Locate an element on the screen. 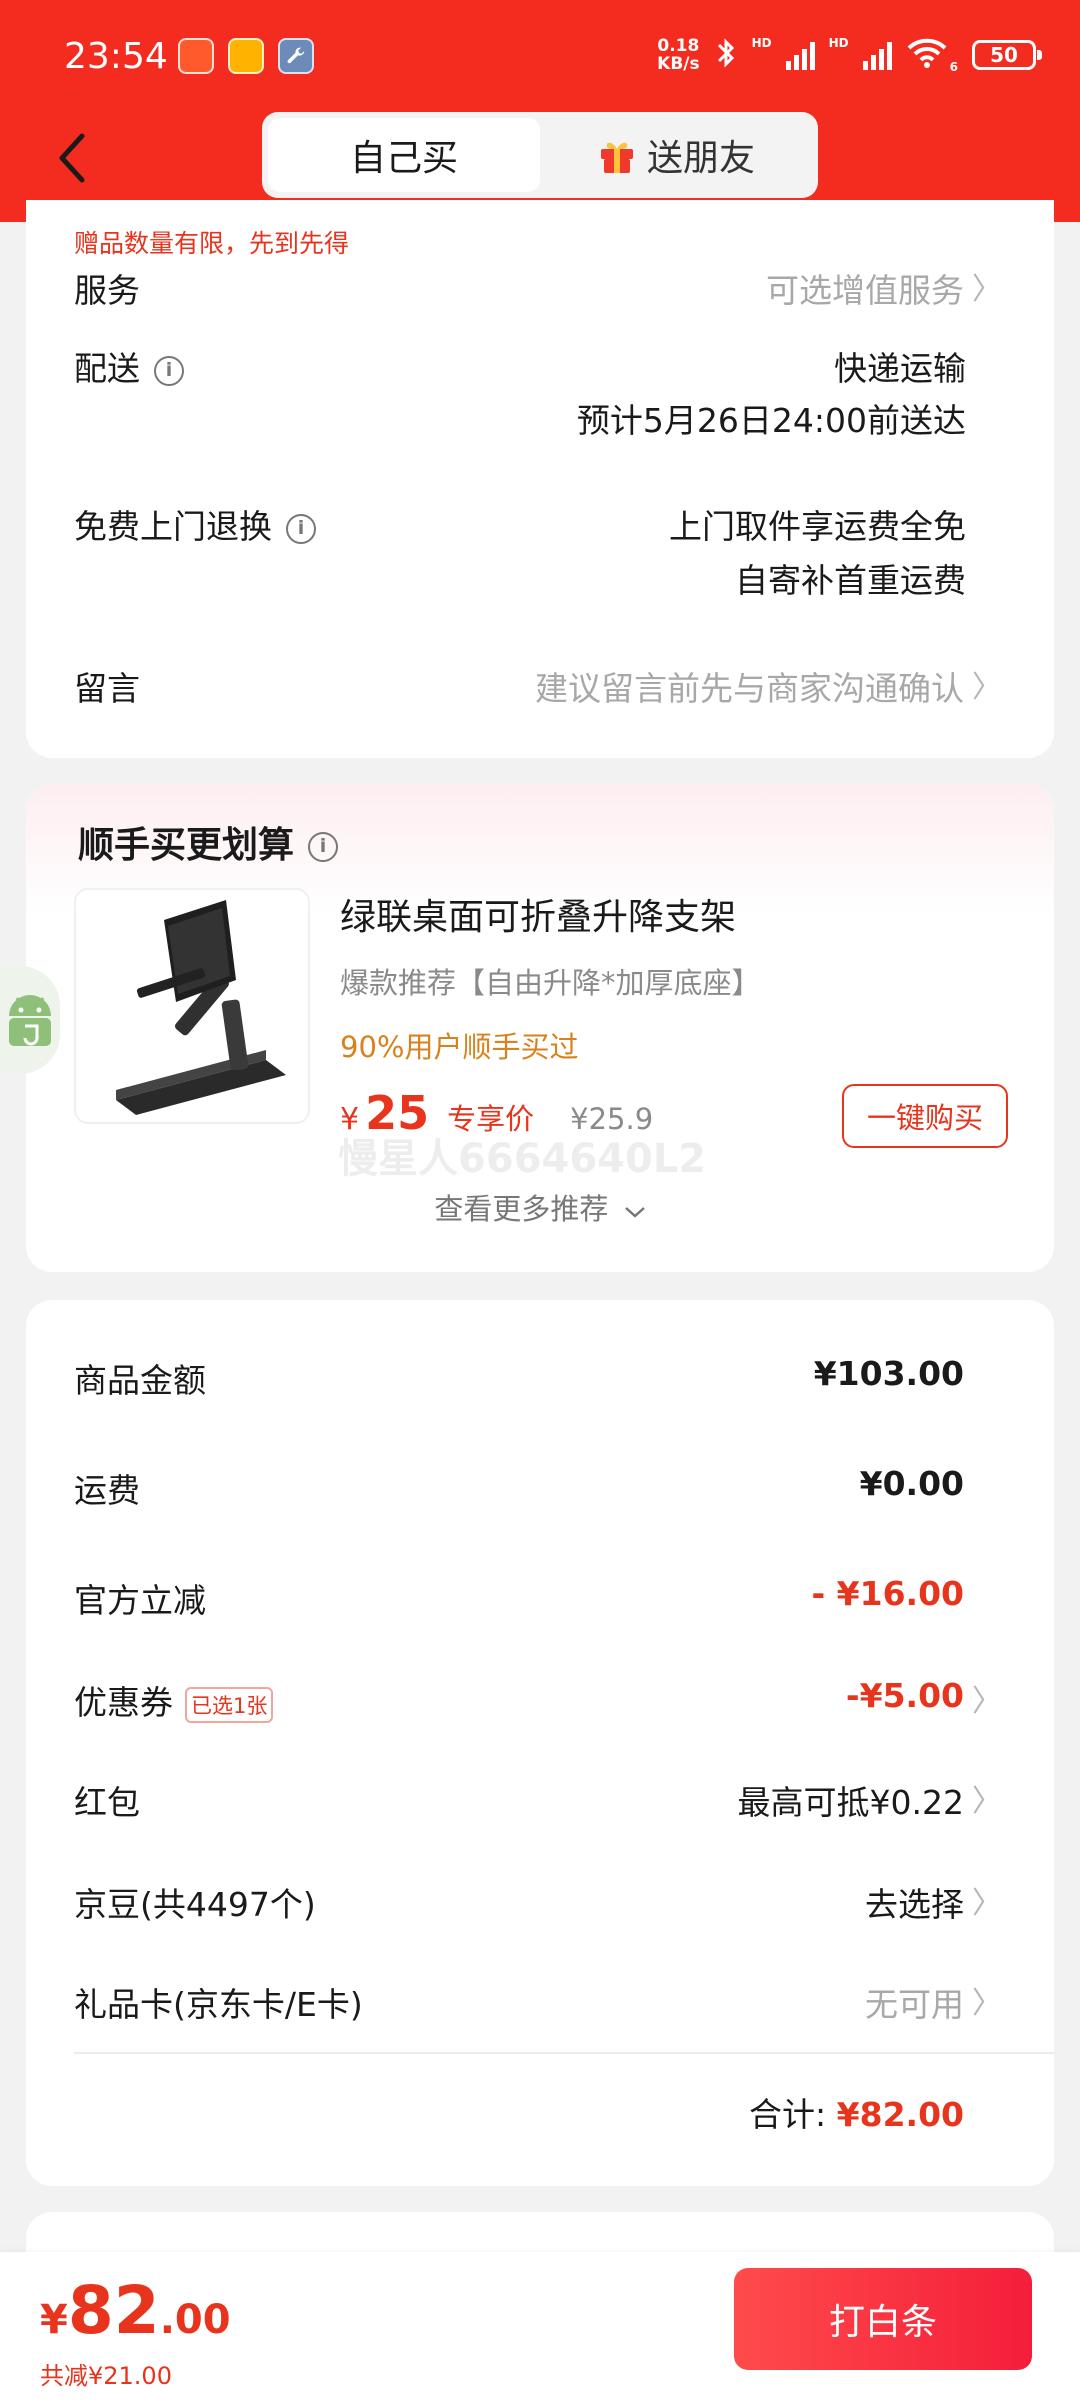 The height and width of the screenshot is (2400, 1080). message-placeholder: 建议留言前先与商家沟通确认 is located at coordinates (749, 688).